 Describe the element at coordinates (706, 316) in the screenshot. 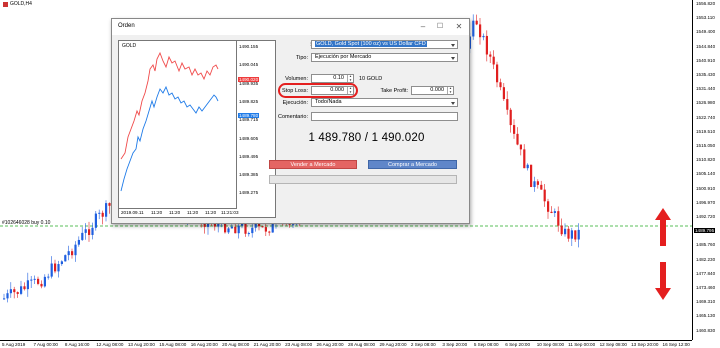

I see `price-tick-label: 1465.130` at that location.